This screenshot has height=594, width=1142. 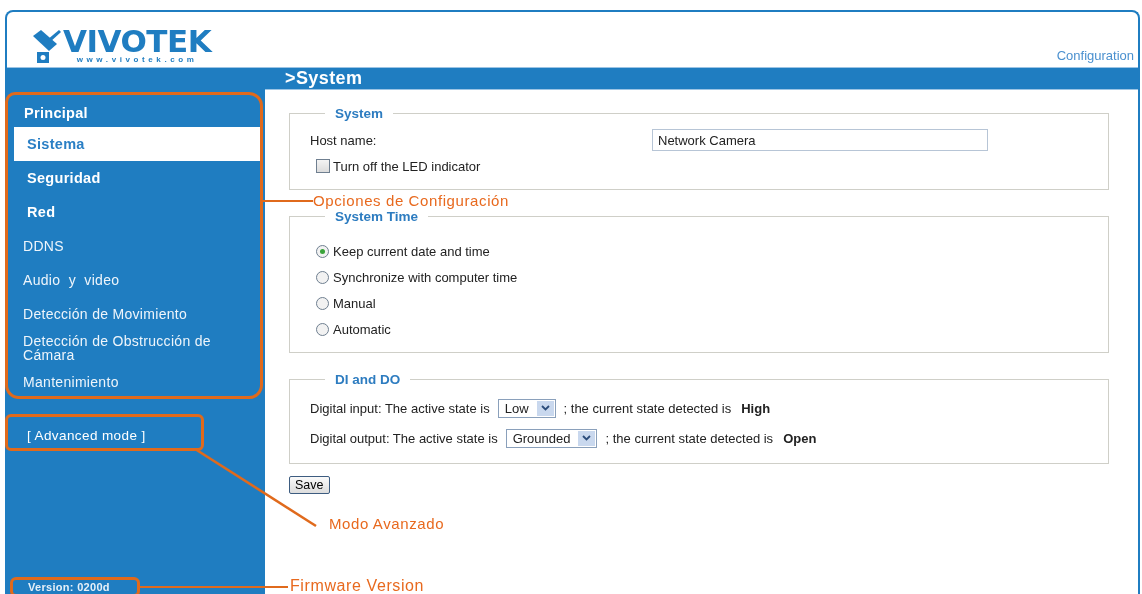 What do you see at coordinates (368, 379) in the screenshot?
I see `section-title: DI and DO` at bounding box center [368, 379].